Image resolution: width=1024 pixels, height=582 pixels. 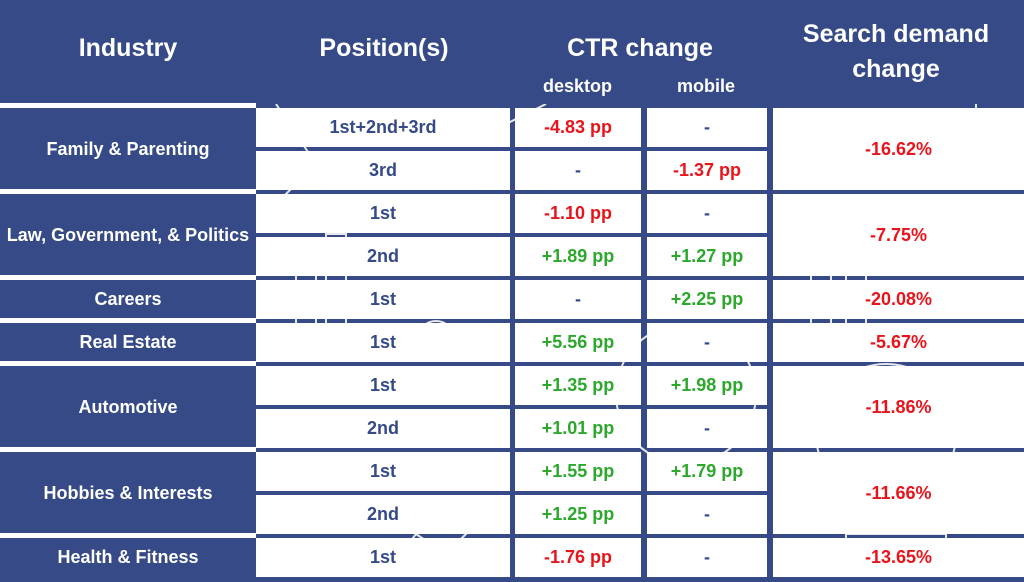 What do you see at coordinates (578, 127) in the screenshot?
I see `desktop-ctr-cell: -4.83 pp` at bounding box center [578, 127].